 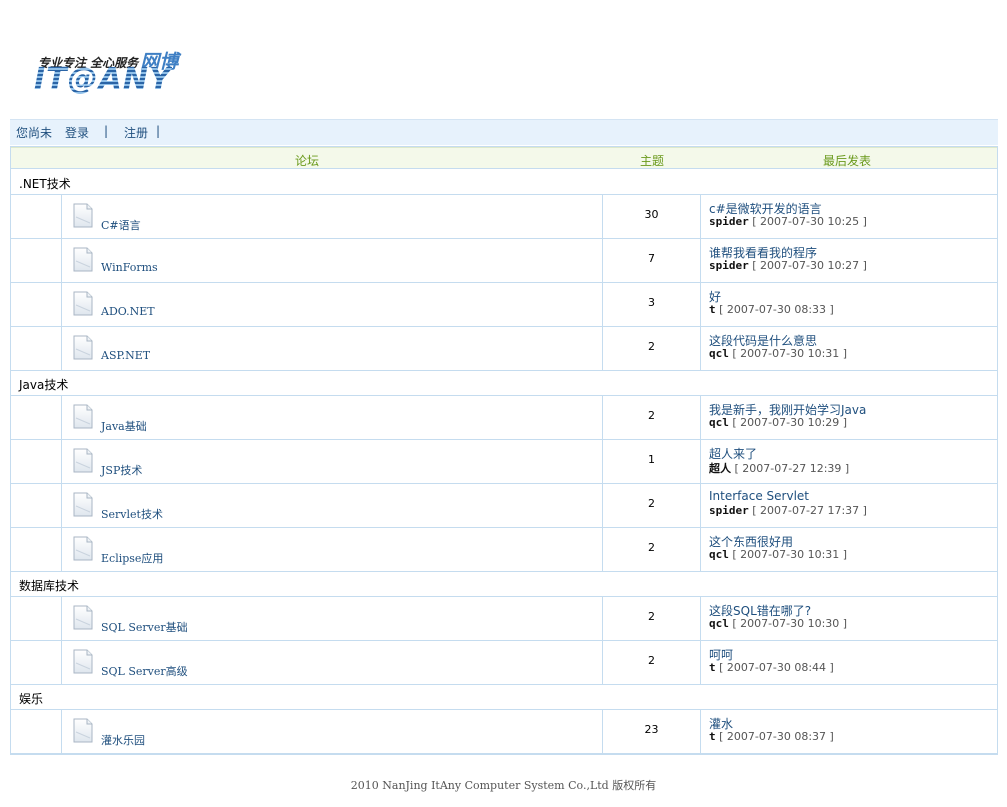 What do you see at coordinates (504, 305) in the screenshot?
I see `forum-row: ADO.NET 3 好 t [ 2007-07-30 08:33 ]` at bounding box center [504, 305].